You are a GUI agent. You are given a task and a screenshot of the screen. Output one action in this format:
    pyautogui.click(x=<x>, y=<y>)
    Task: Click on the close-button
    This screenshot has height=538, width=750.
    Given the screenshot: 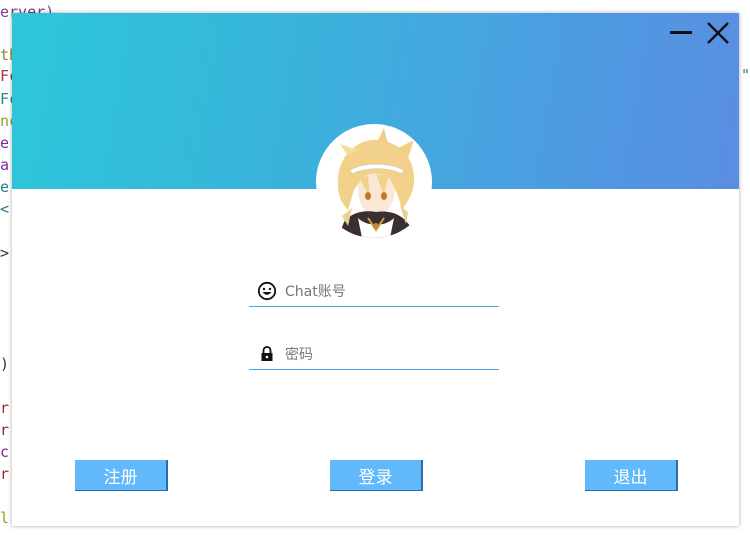 What is the action you would take?
    pyautogui.click(x=718, y=33)
    